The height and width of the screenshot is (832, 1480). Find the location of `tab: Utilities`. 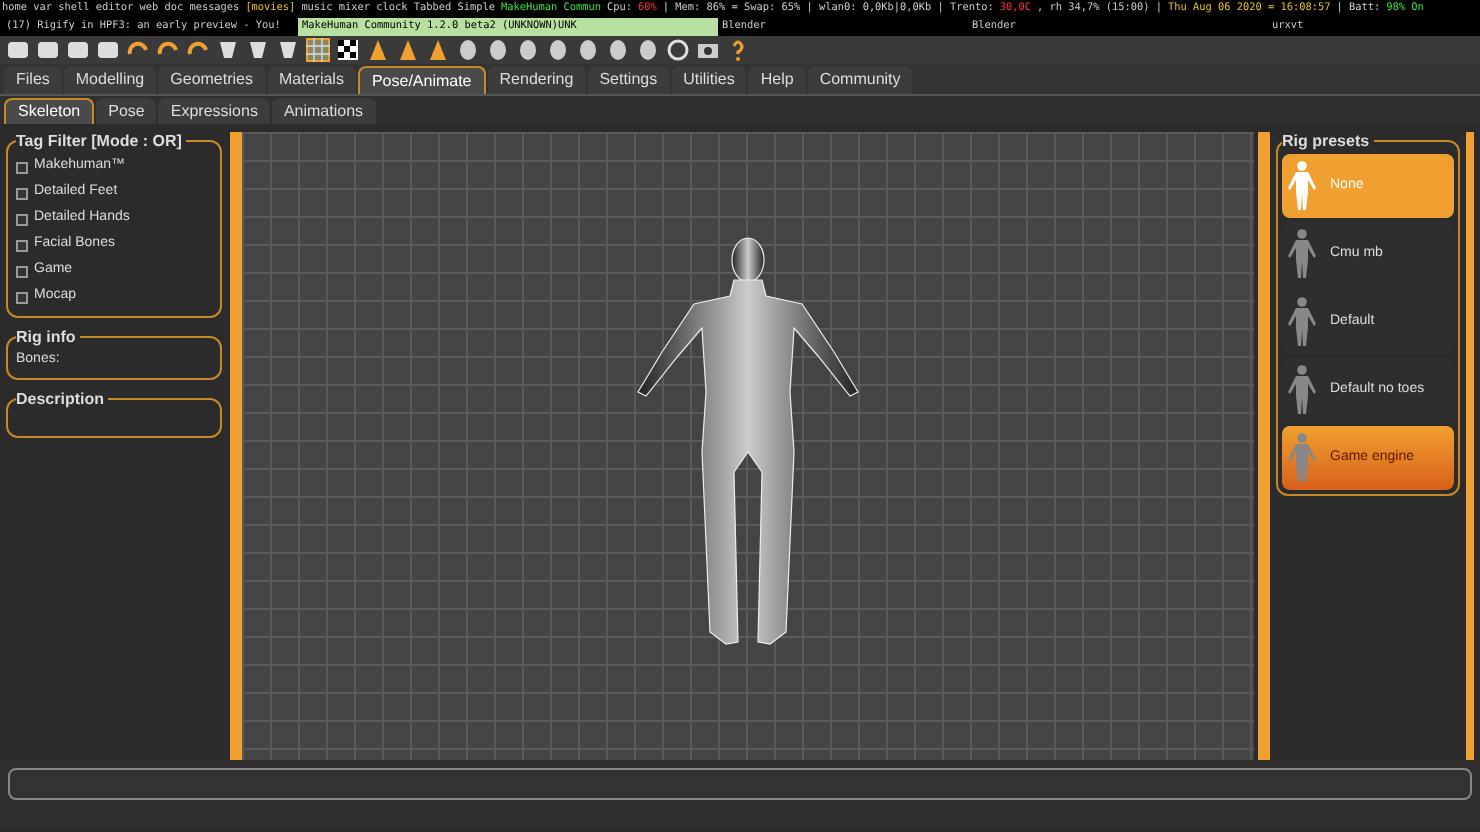

tab: Utilities is located at coordinates (709, 80).